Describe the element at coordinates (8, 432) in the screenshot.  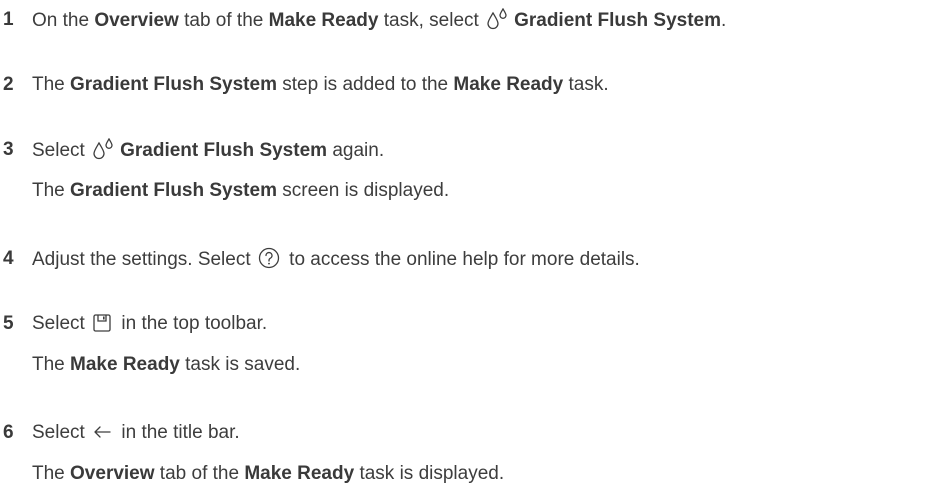
I see `step-number: 6` at that location.